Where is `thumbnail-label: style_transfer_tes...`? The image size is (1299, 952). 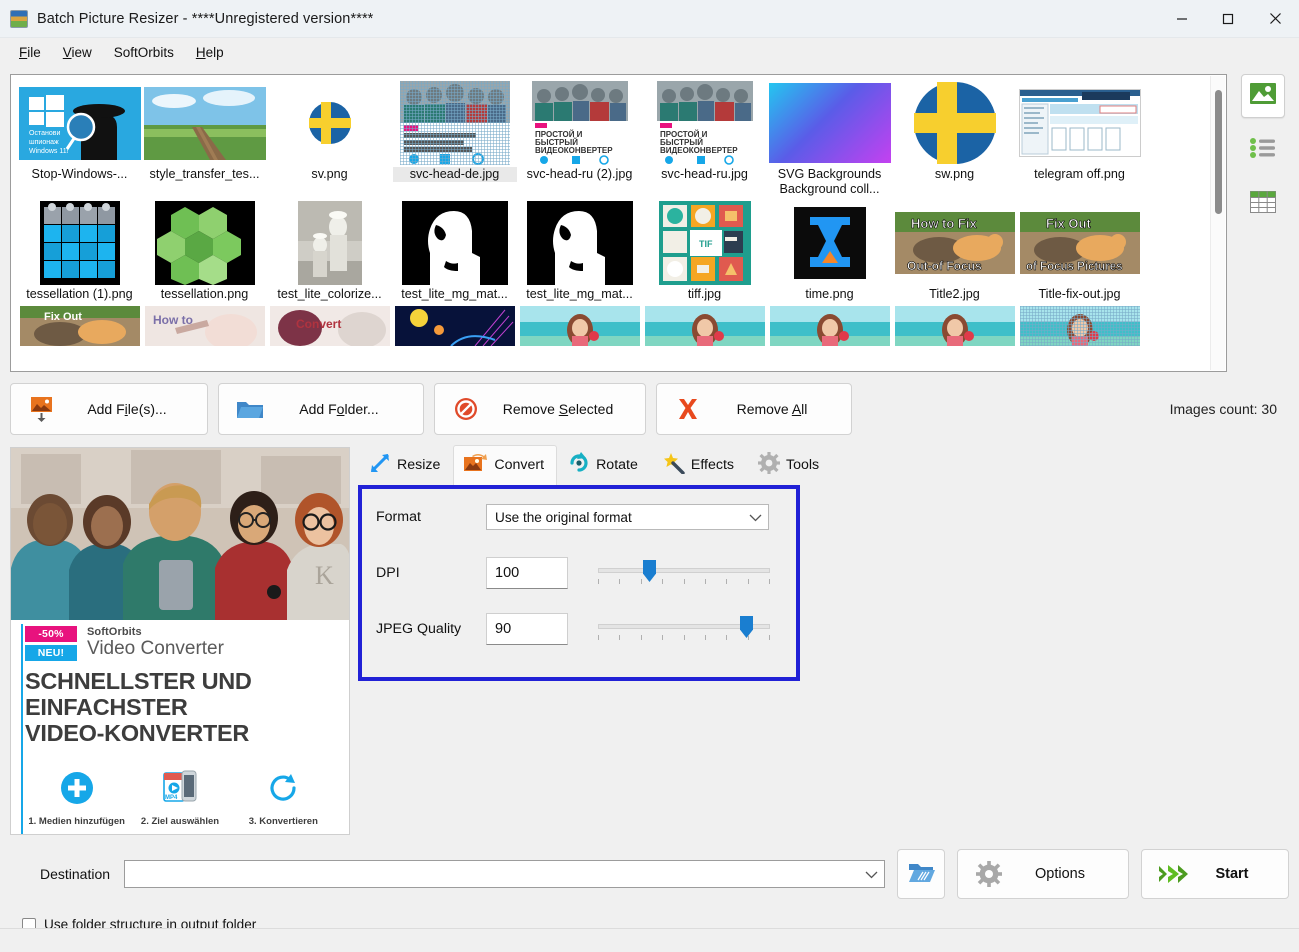
thumbnail-label: style_transfer_tes... is located at coordinates (204, 174).